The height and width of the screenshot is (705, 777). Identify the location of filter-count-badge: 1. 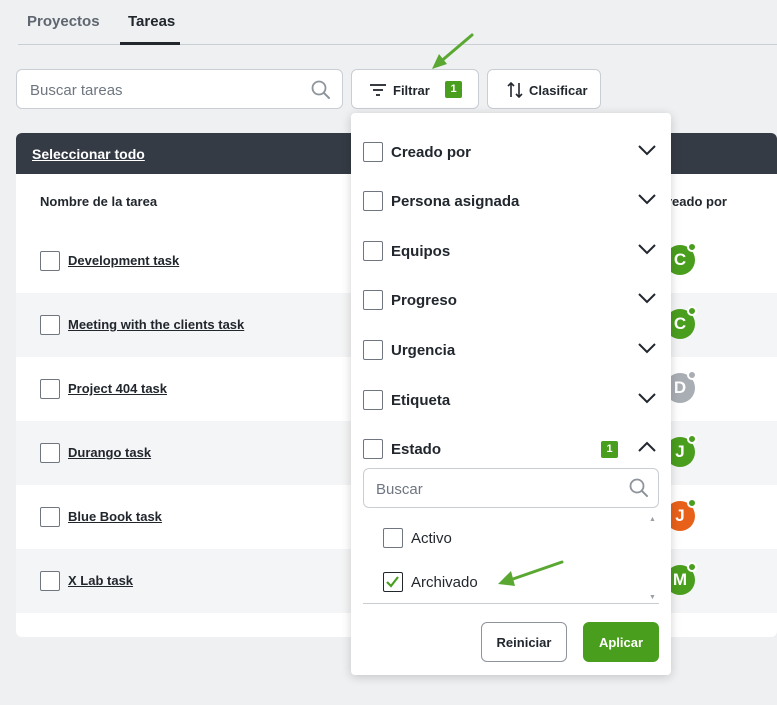
(453, 89).